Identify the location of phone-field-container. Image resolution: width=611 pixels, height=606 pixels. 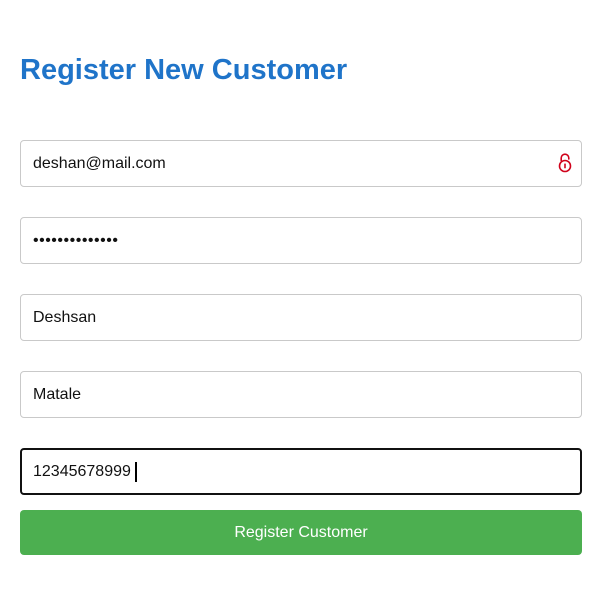
(301, 471).